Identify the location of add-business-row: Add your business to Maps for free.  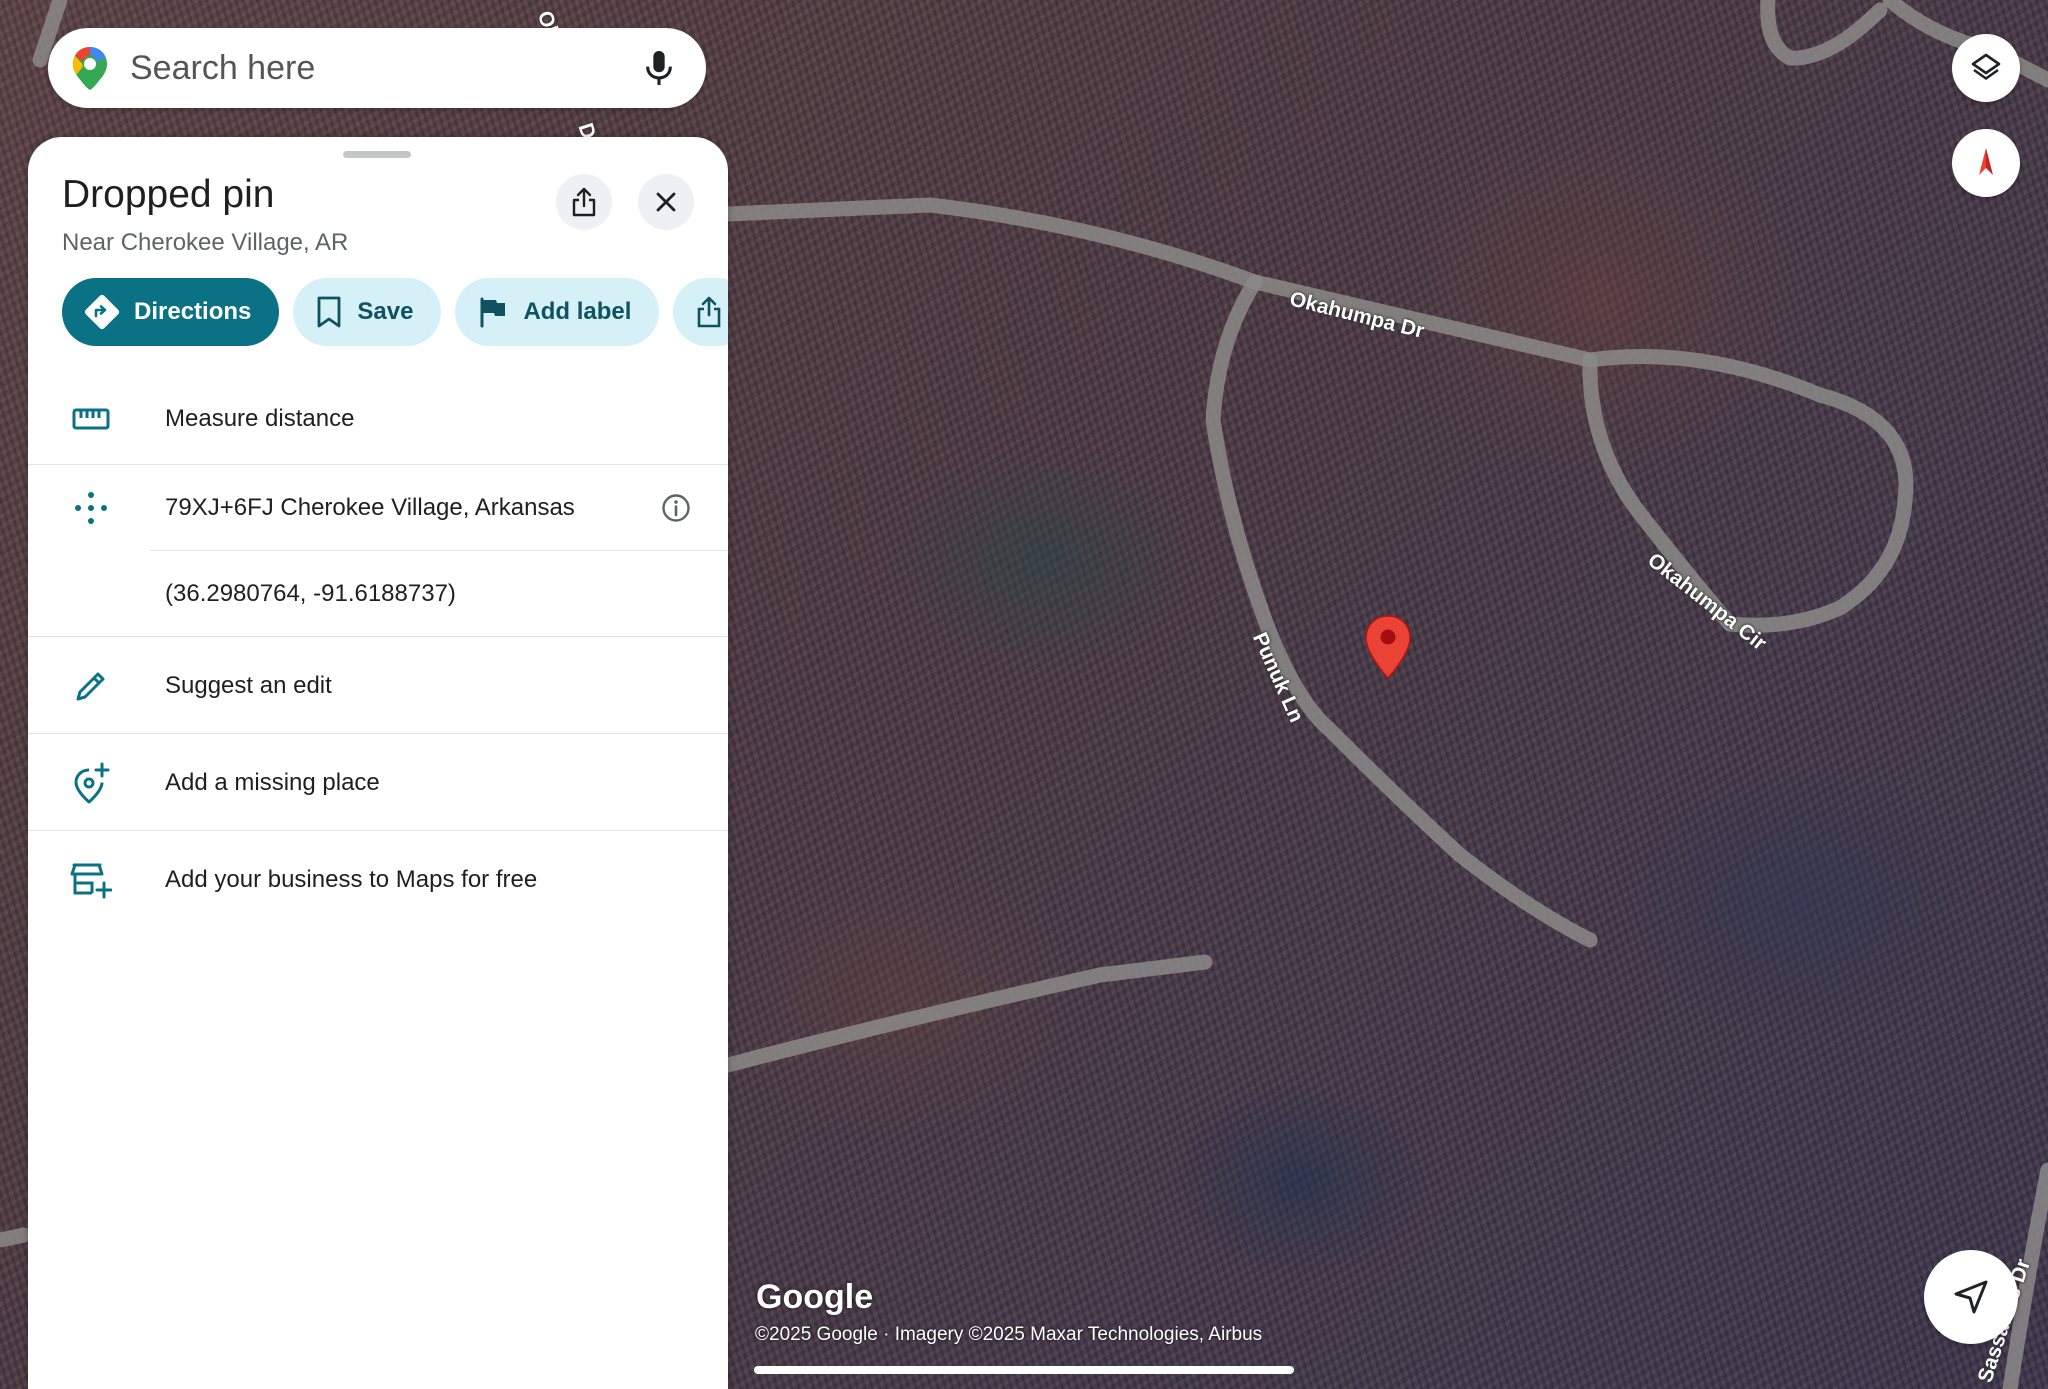
(378, 879).